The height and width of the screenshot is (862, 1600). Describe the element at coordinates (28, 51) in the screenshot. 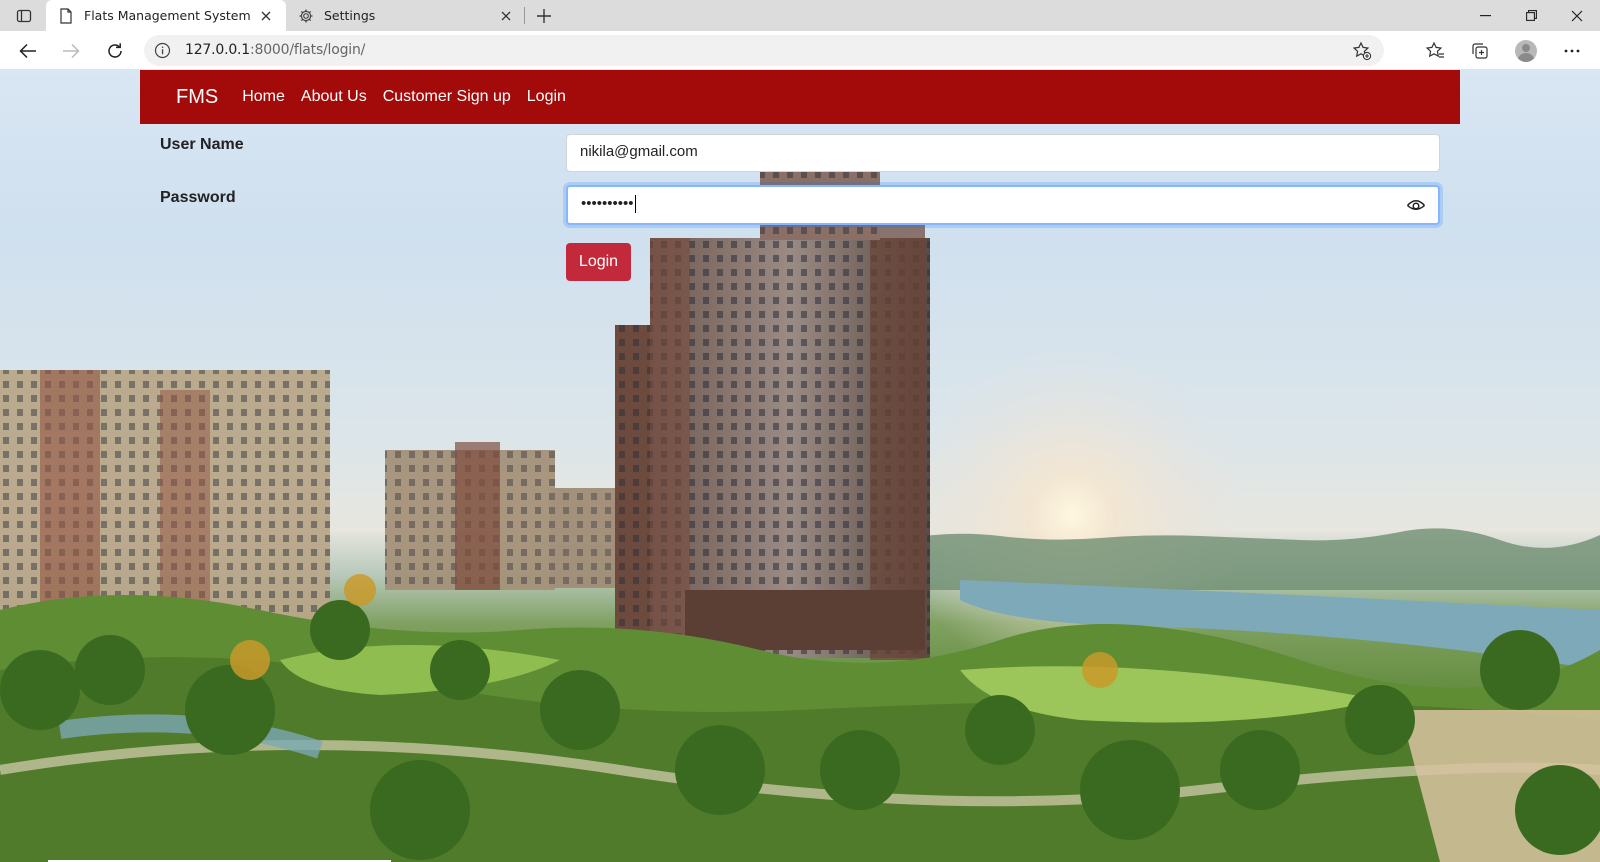

I see `back-arrow-icon` at that location.